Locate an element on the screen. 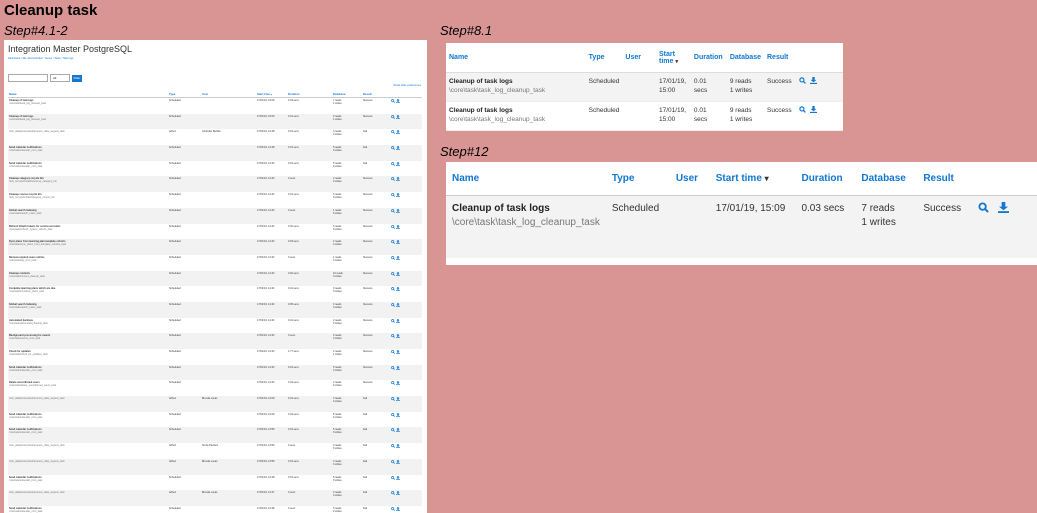 The image size is (1037, 513). filter-select: All is located at coordinates (60, 78).